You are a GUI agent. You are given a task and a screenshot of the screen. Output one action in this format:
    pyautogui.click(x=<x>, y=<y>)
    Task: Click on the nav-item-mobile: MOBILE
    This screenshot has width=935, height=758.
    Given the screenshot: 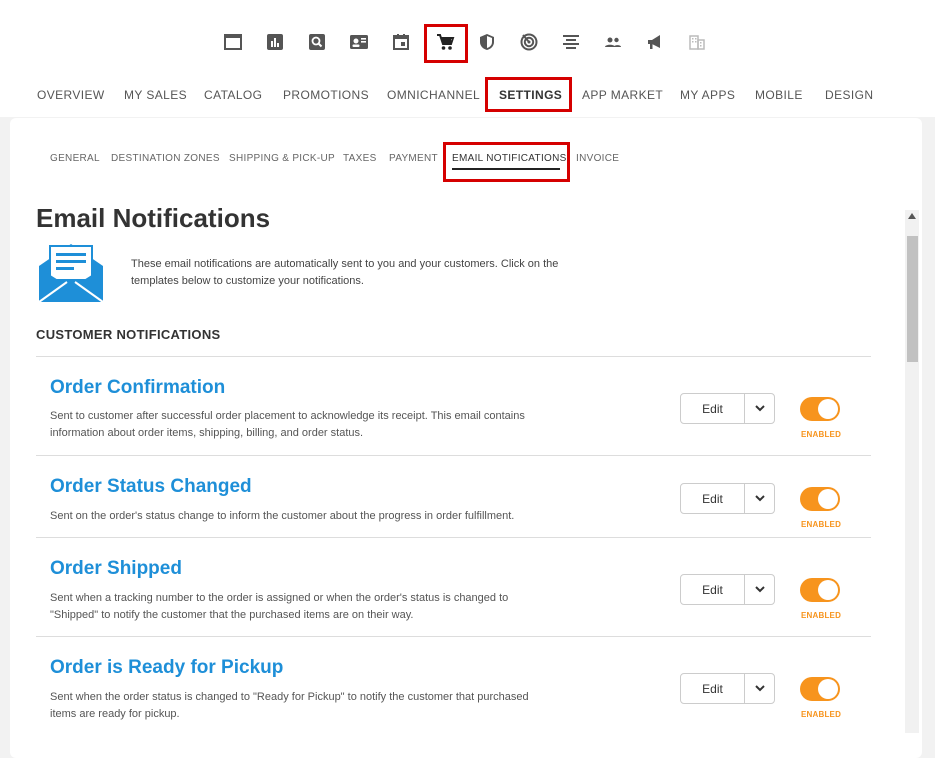 What is the action you would take?
    pyautogui.click(x=779, y=95)
    